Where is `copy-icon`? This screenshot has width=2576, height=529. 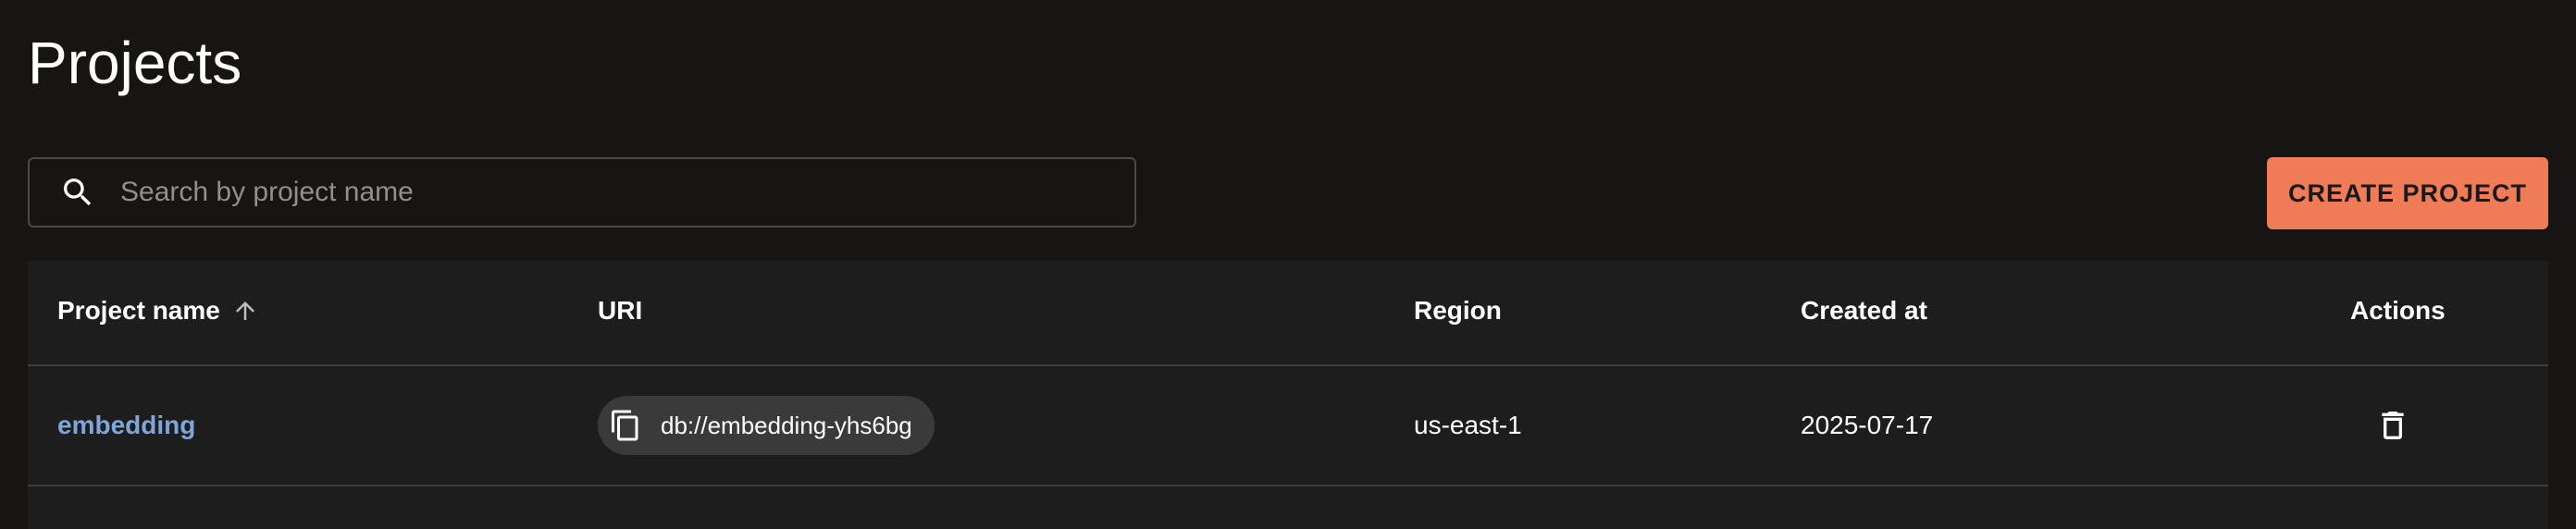
copy-icon is located at coordinates (626, 426).